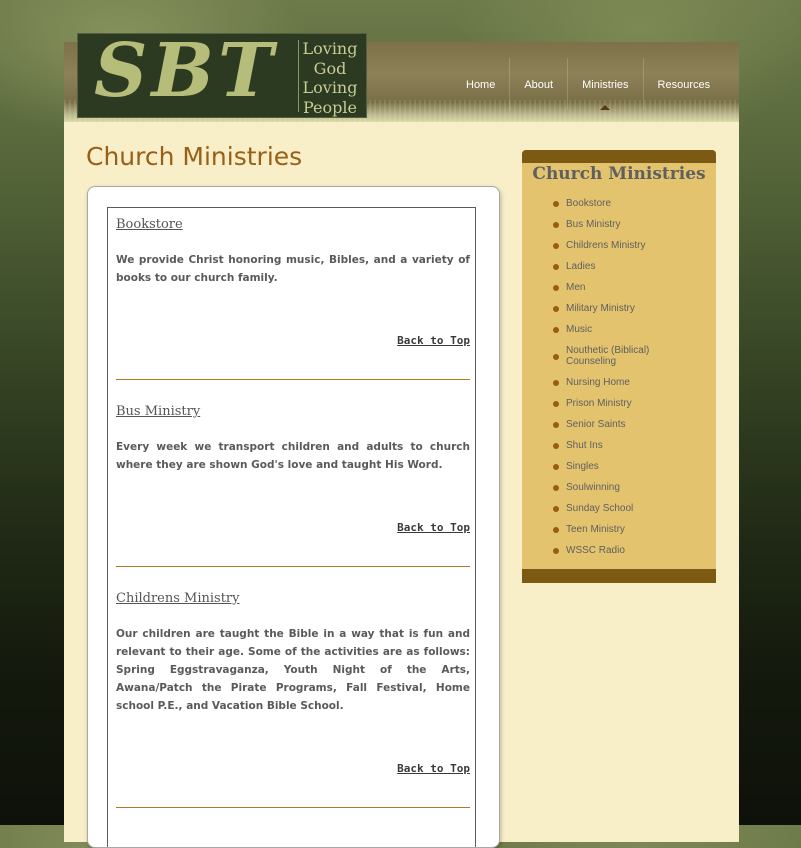 The width and height of the screenshot is (801, 848). I want to click on nav-item-home: Home, so click(481, 84).